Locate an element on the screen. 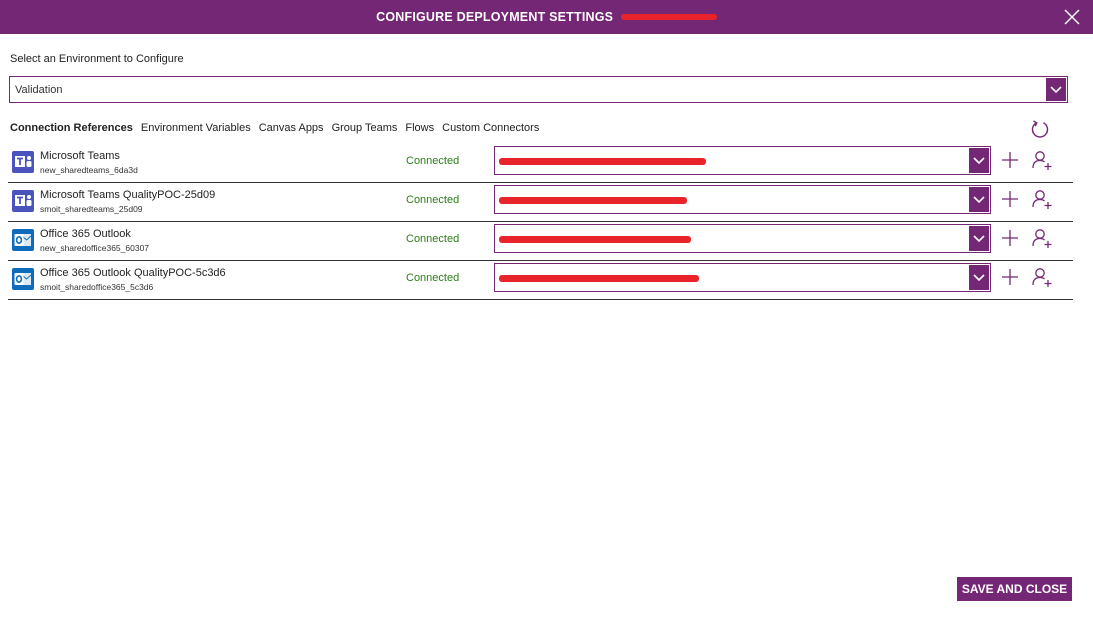  environment-dropdown-toggle is located at coordinates (1056, 89).